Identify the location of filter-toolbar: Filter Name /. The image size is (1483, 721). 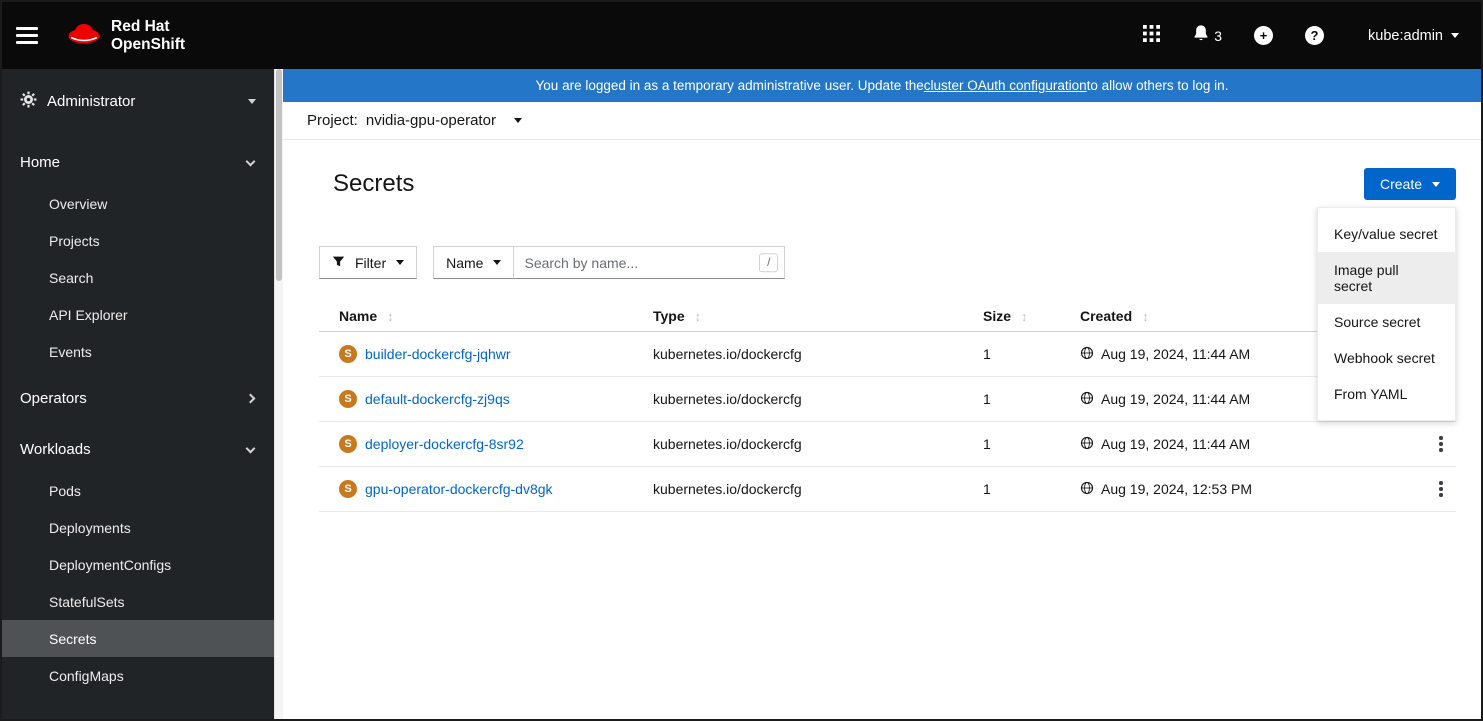
(882, 262).